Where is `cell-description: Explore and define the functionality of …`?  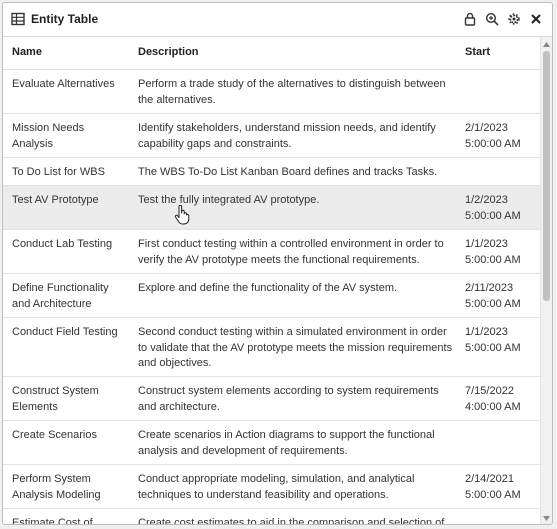
cell-description: Explore and define the functionality of … is located at coordinates (268, 288).